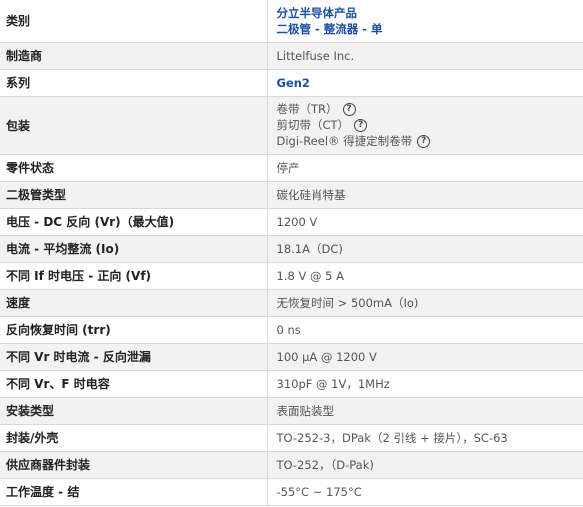  I want to click on attr-key: 工作温度 - 结, so click(134, 491).